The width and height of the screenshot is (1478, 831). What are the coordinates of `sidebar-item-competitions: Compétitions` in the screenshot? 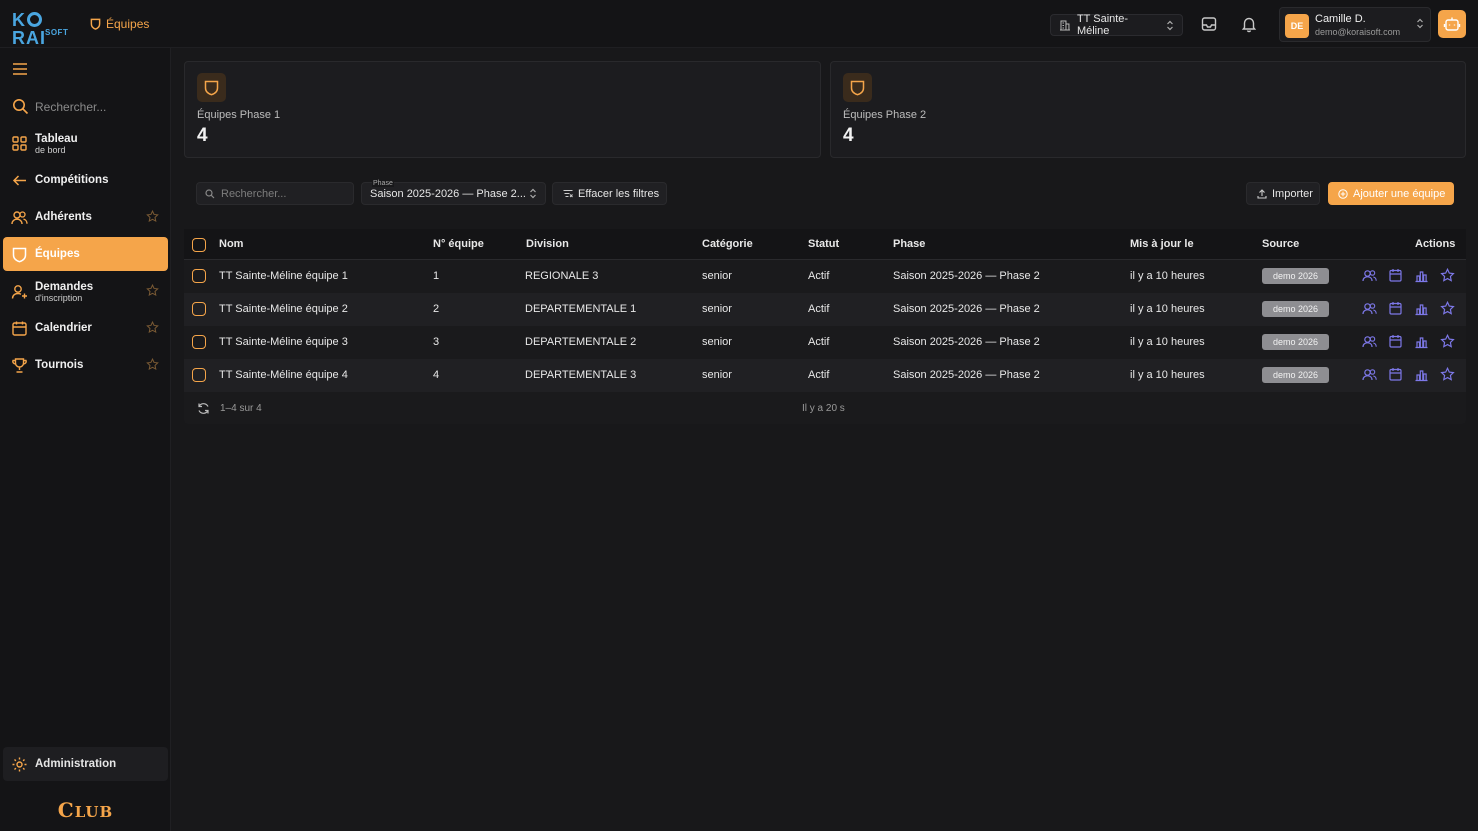 It's located at (85, 180).